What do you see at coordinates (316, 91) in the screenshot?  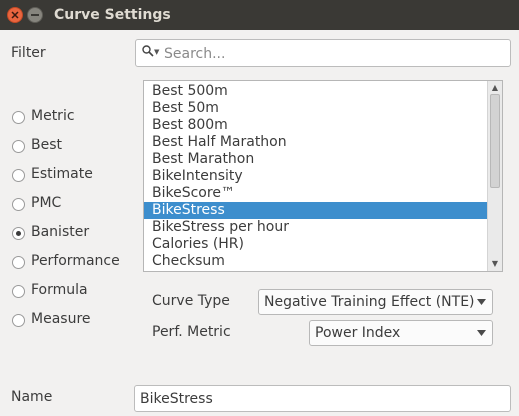 I see `list-item: Best 500m` at bounding box center [316, 91].